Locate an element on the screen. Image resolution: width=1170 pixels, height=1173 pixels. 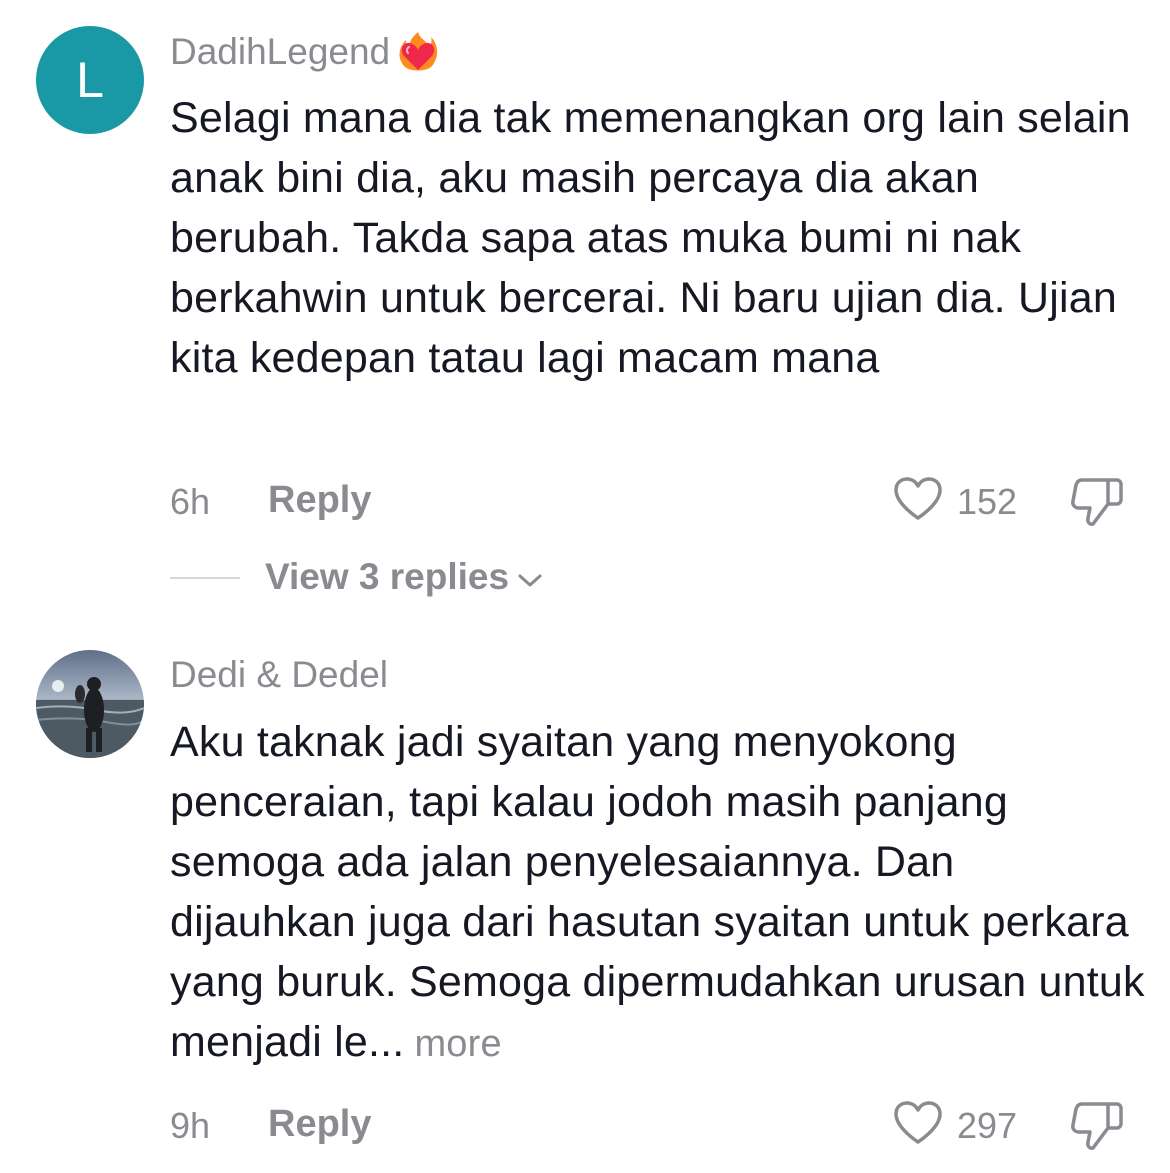
like-count: 152 is located at coordinates (987, 501).